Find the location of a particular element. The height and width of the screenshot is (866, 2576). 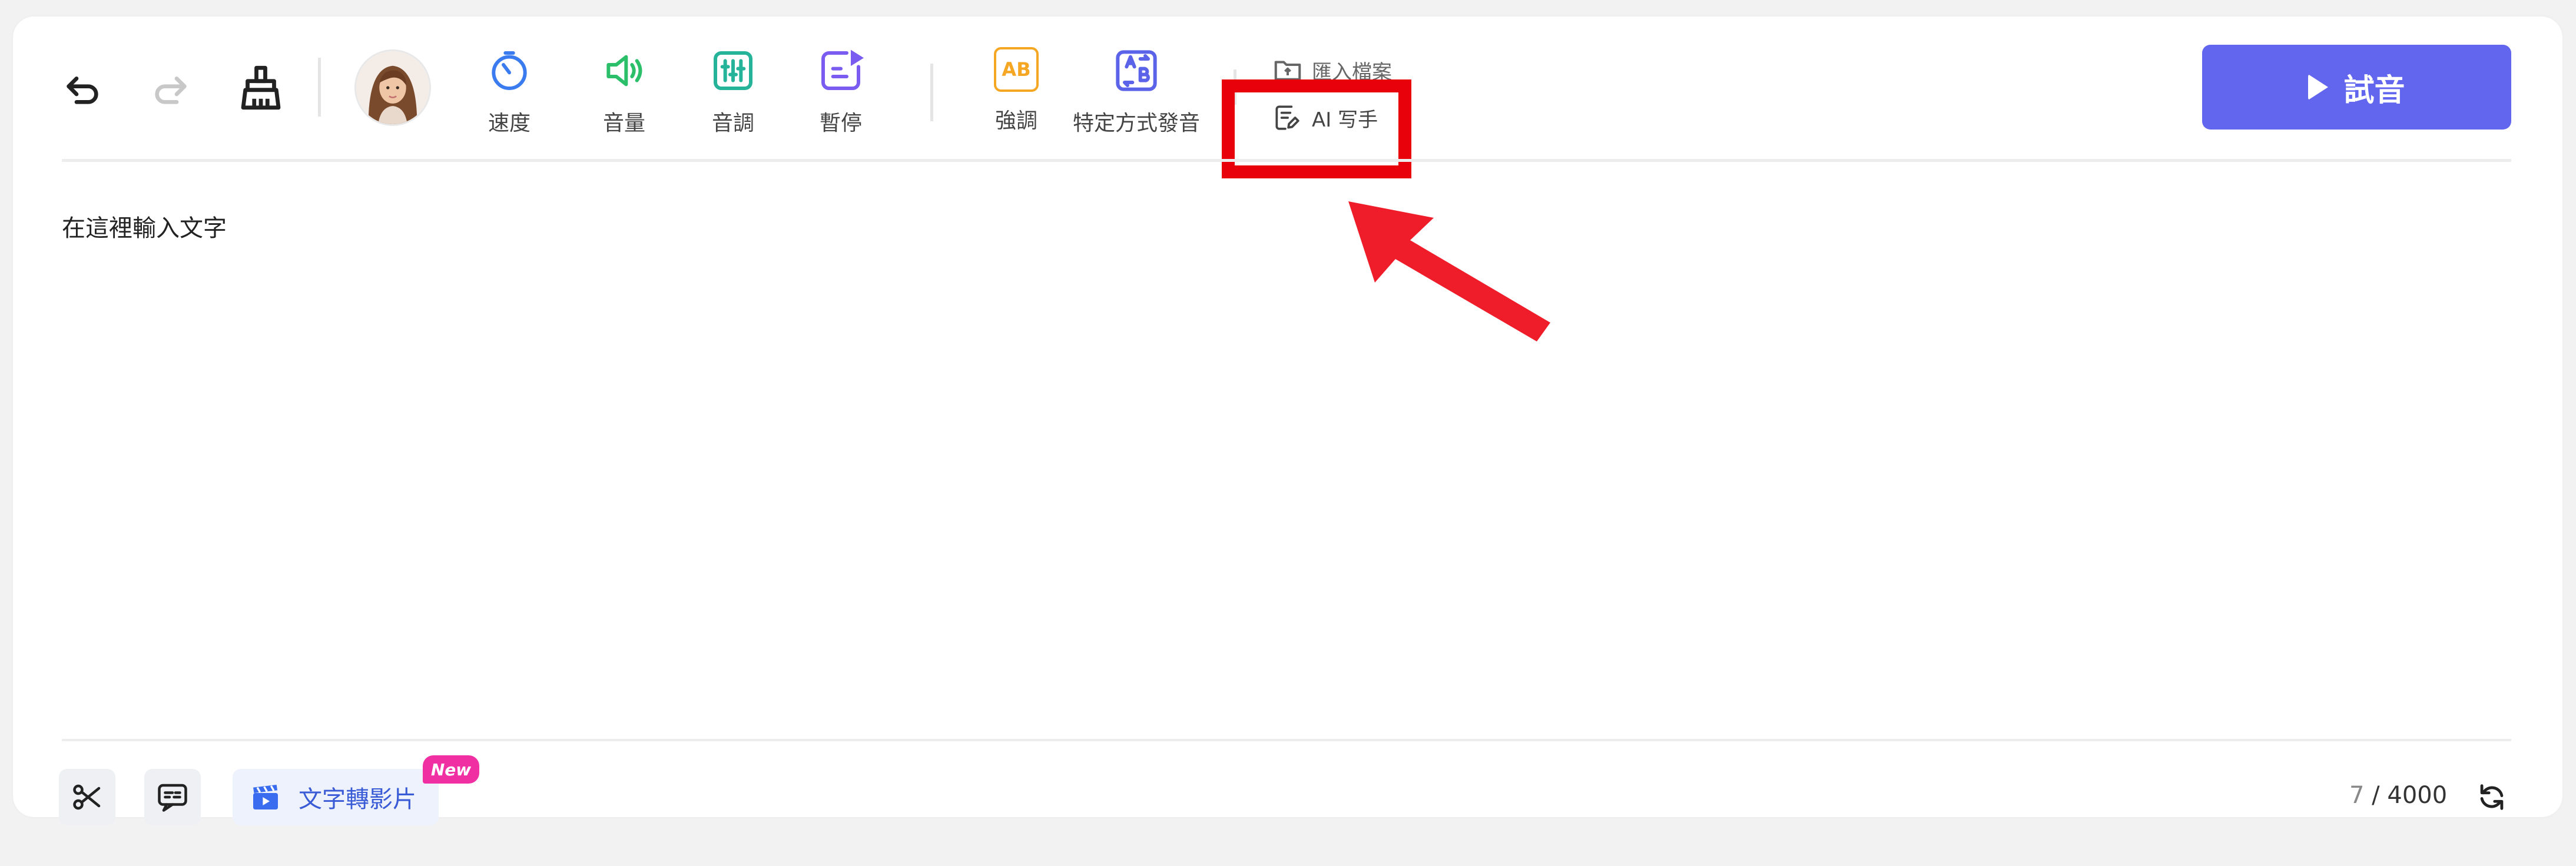

redo-icon is located at coordinates (171, 90).